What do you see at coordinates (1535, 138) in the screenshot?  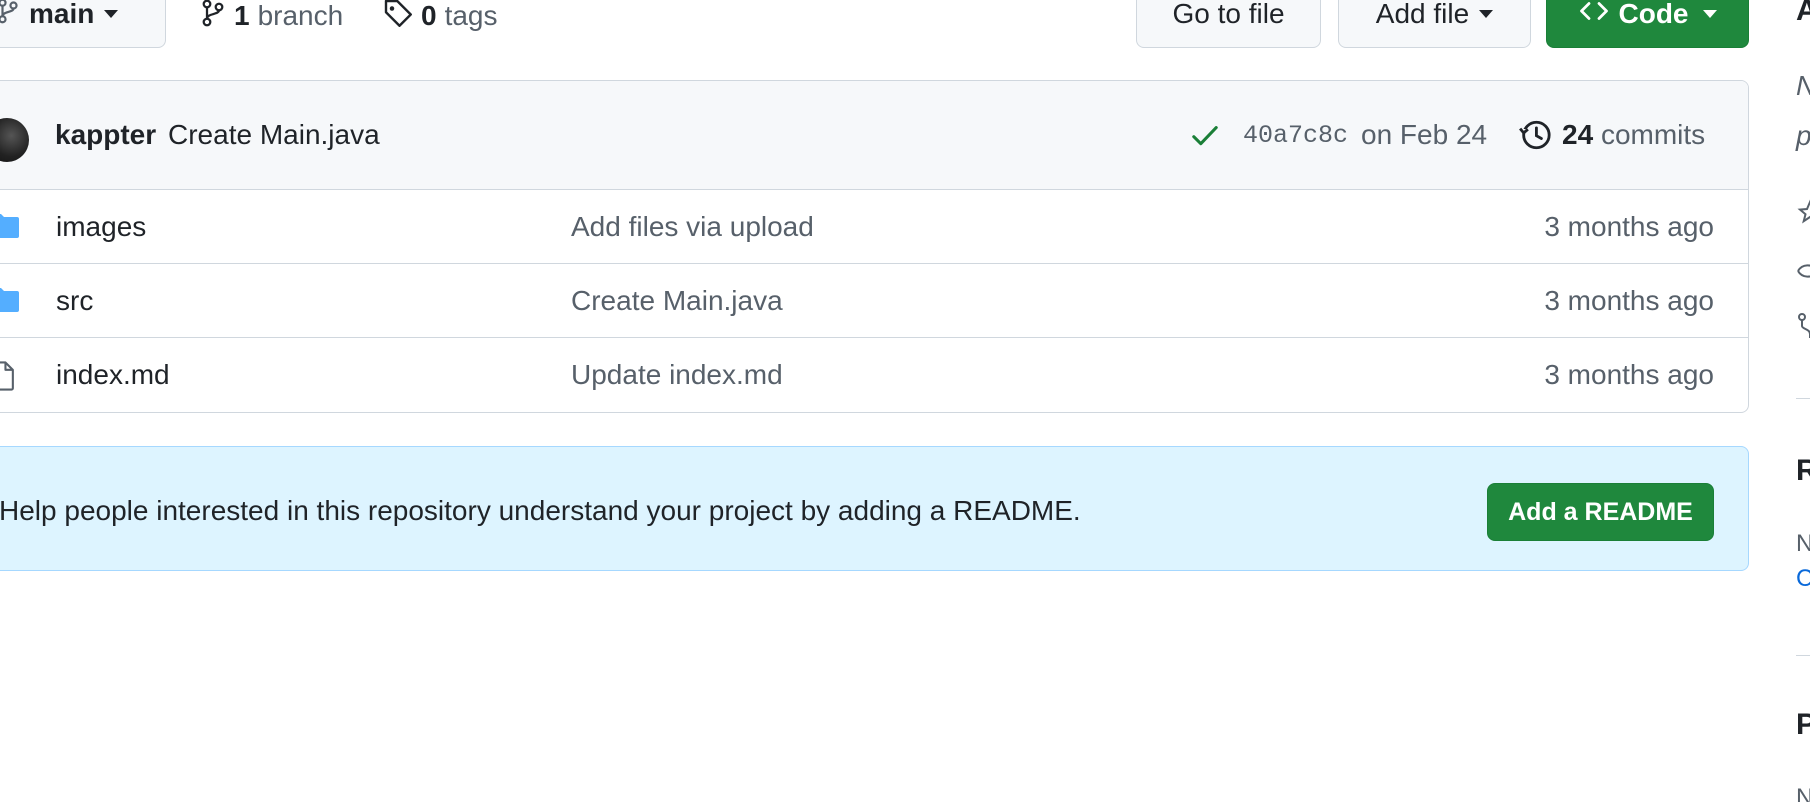 I see `history-icon` at bounding box center [1535, 138].